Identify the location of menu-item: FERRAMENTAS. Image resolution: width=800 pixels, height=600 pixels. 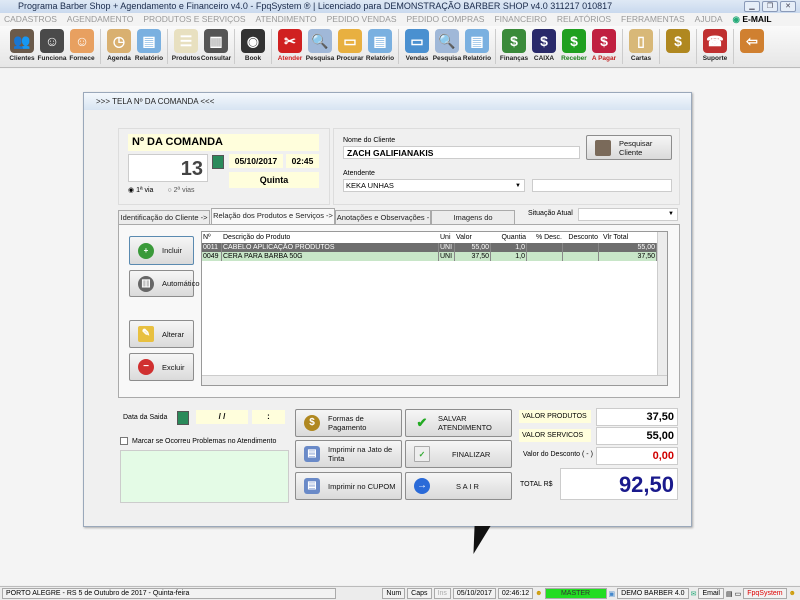
(653, 19).